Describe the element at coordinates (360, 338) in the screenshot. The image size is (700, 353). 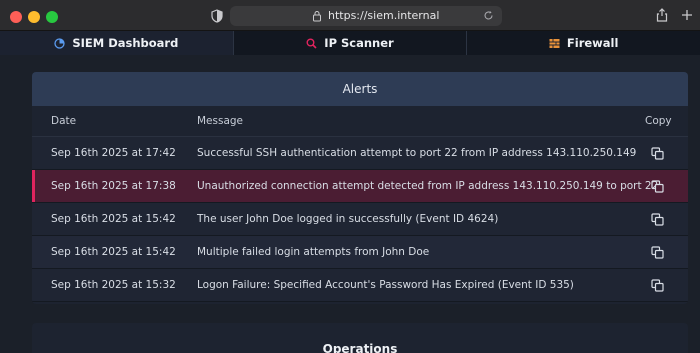
I see `operations-card: Operations` at that location.